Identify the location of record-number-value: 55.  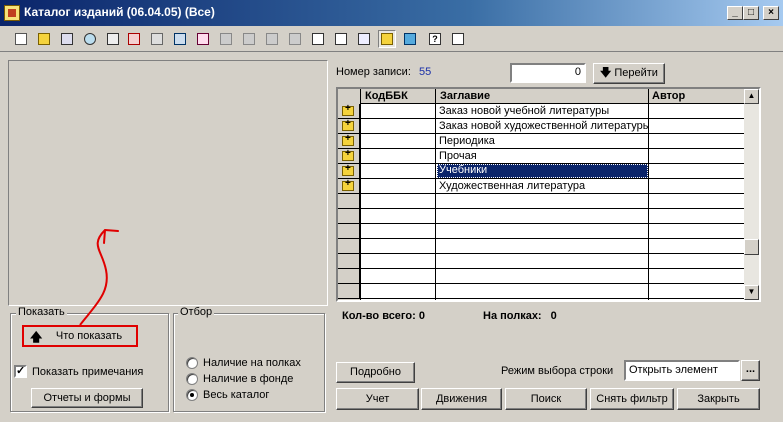
(425, 72).